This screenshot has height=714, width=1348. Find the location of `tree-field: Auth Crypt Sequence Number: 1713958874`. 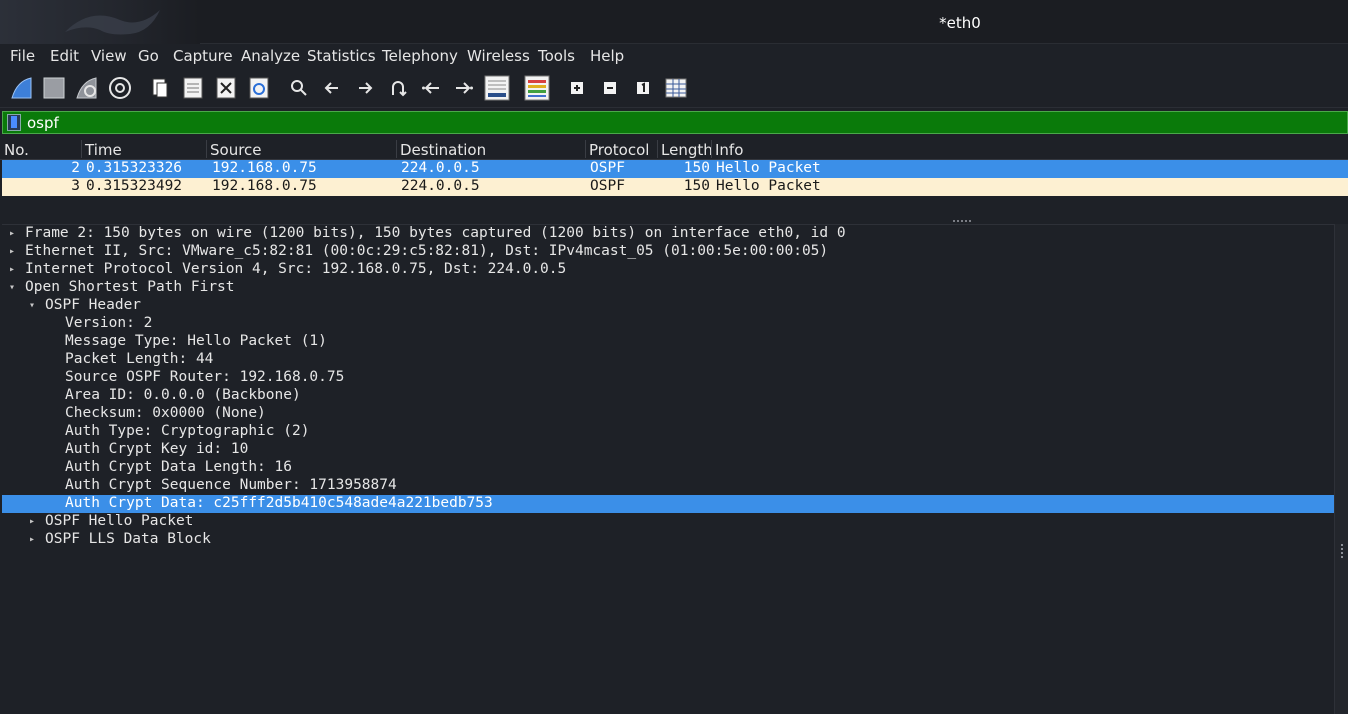

tree-field: Auth Crypt Sequence Number: 1713958874 is located at coordinates (668, 486).